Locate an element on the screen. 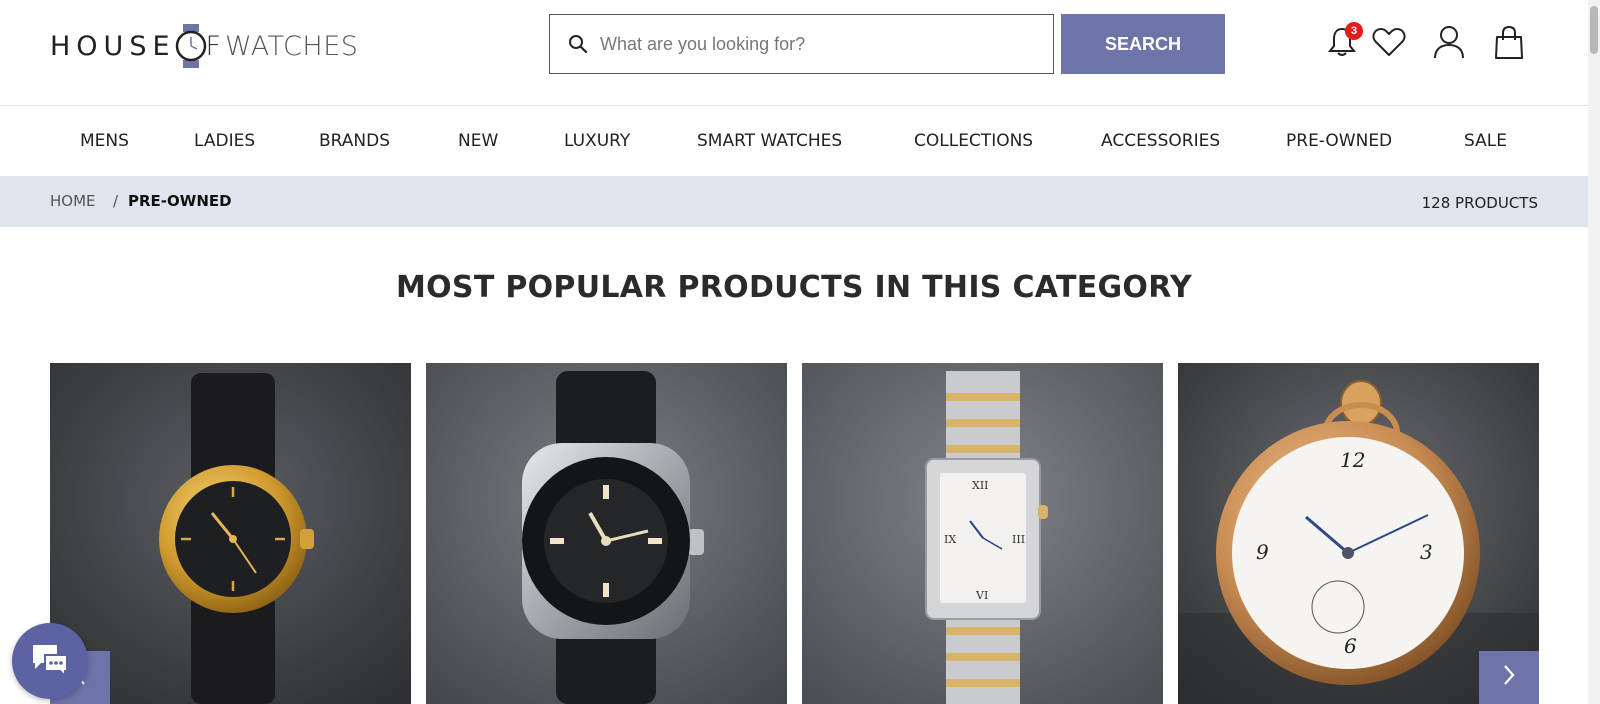 The height and width of the screenshot is (704, 1600). logo-text-house: HOUSE is located at coordinates (113, 46).